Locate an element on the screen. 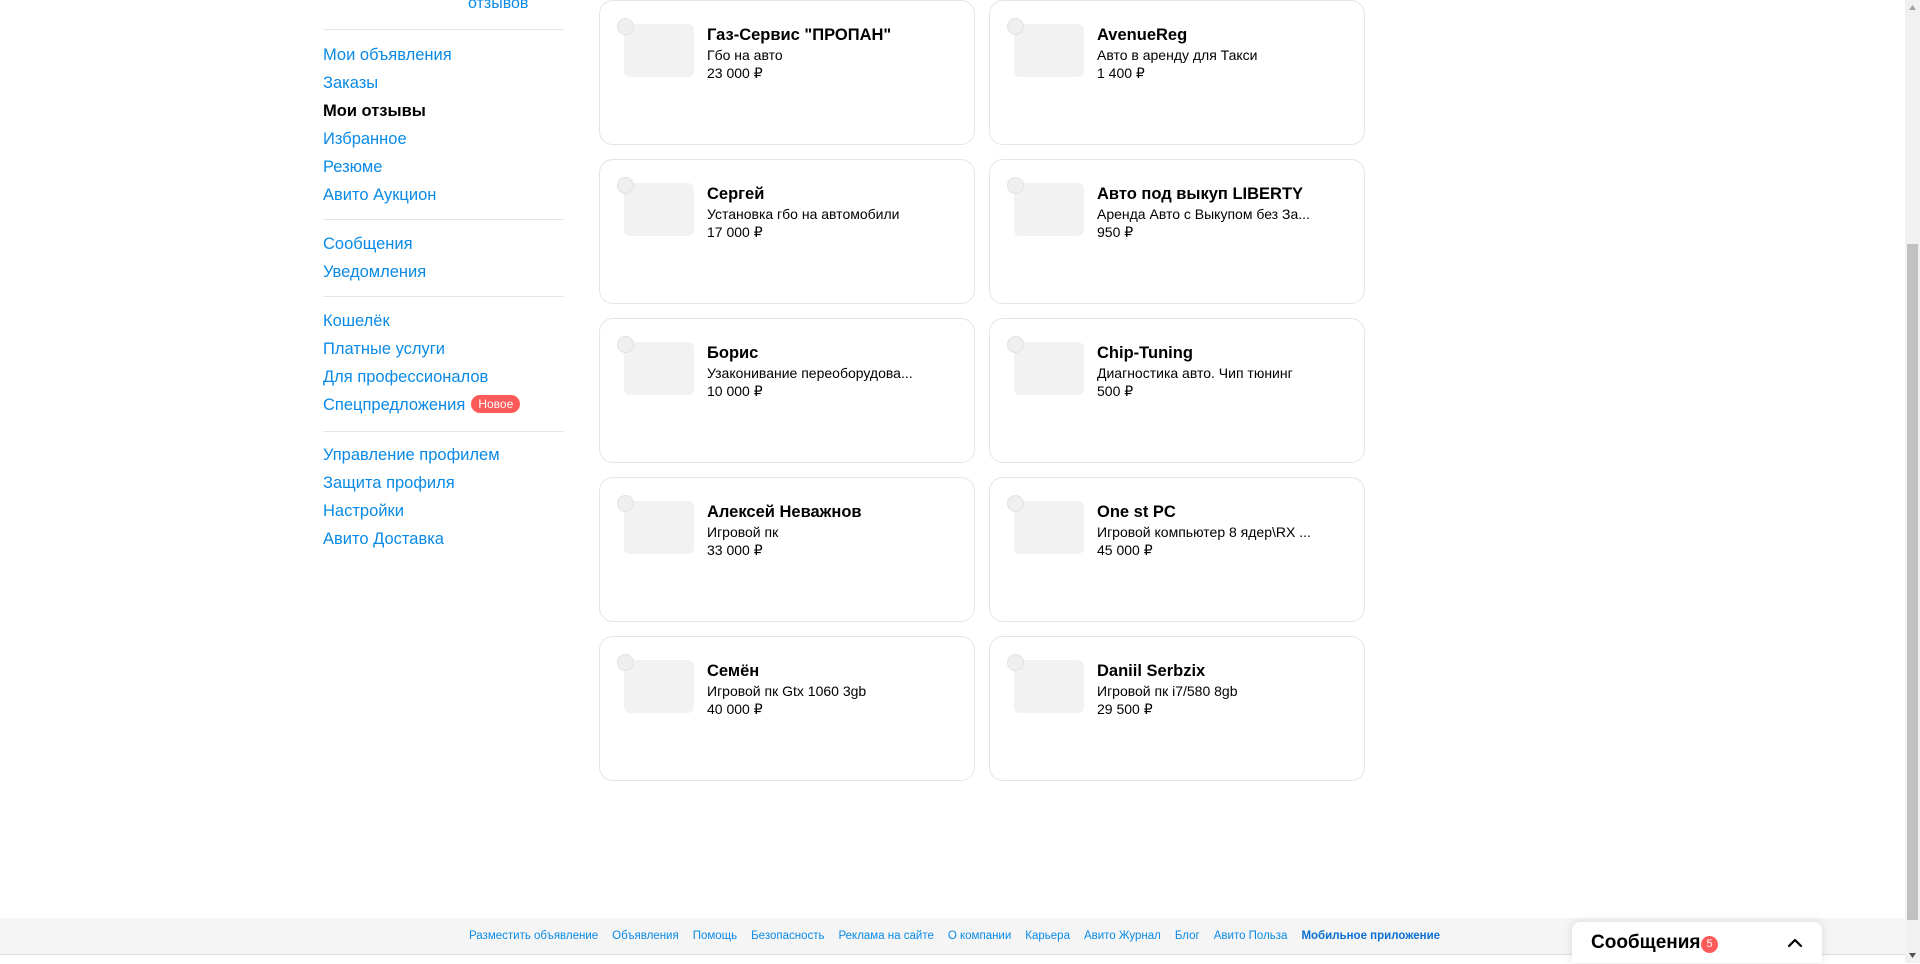 The image size is (1920, 964). seller-name: Газ-Сервис "ПРОПАН" is located at coordinates (799, 35).